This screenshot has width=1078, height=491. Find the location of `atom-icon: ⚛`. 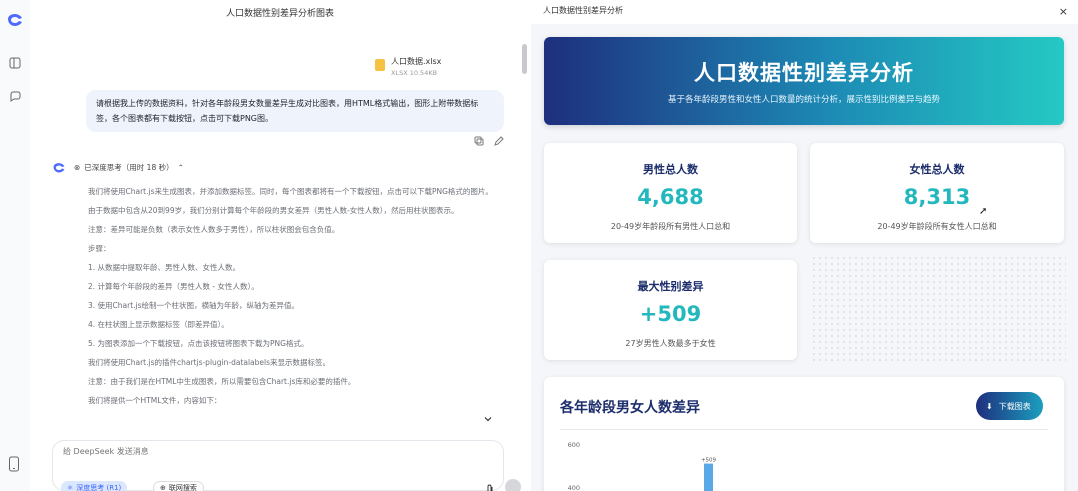

atom-icon: ⚛ is located at coordinates (70, 487).